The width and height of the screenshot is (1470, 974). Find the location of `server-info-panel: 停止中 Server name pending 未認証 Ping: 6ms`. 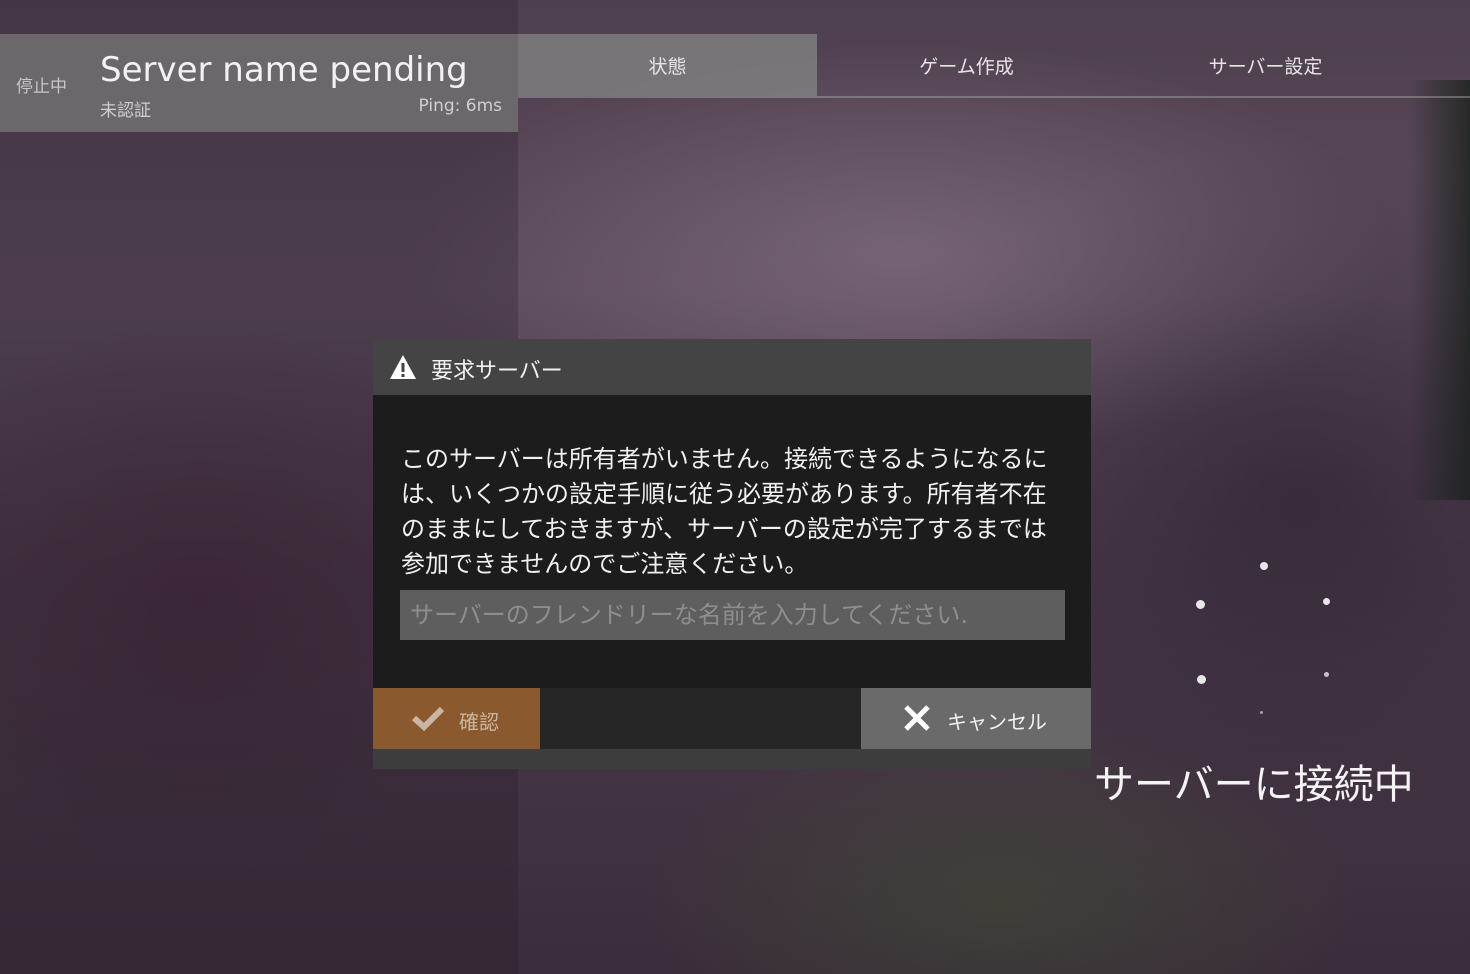

server-info-panel: 停止中 Server name pending 未認証 Ping: 6ms is located at coordinates (259, 83).